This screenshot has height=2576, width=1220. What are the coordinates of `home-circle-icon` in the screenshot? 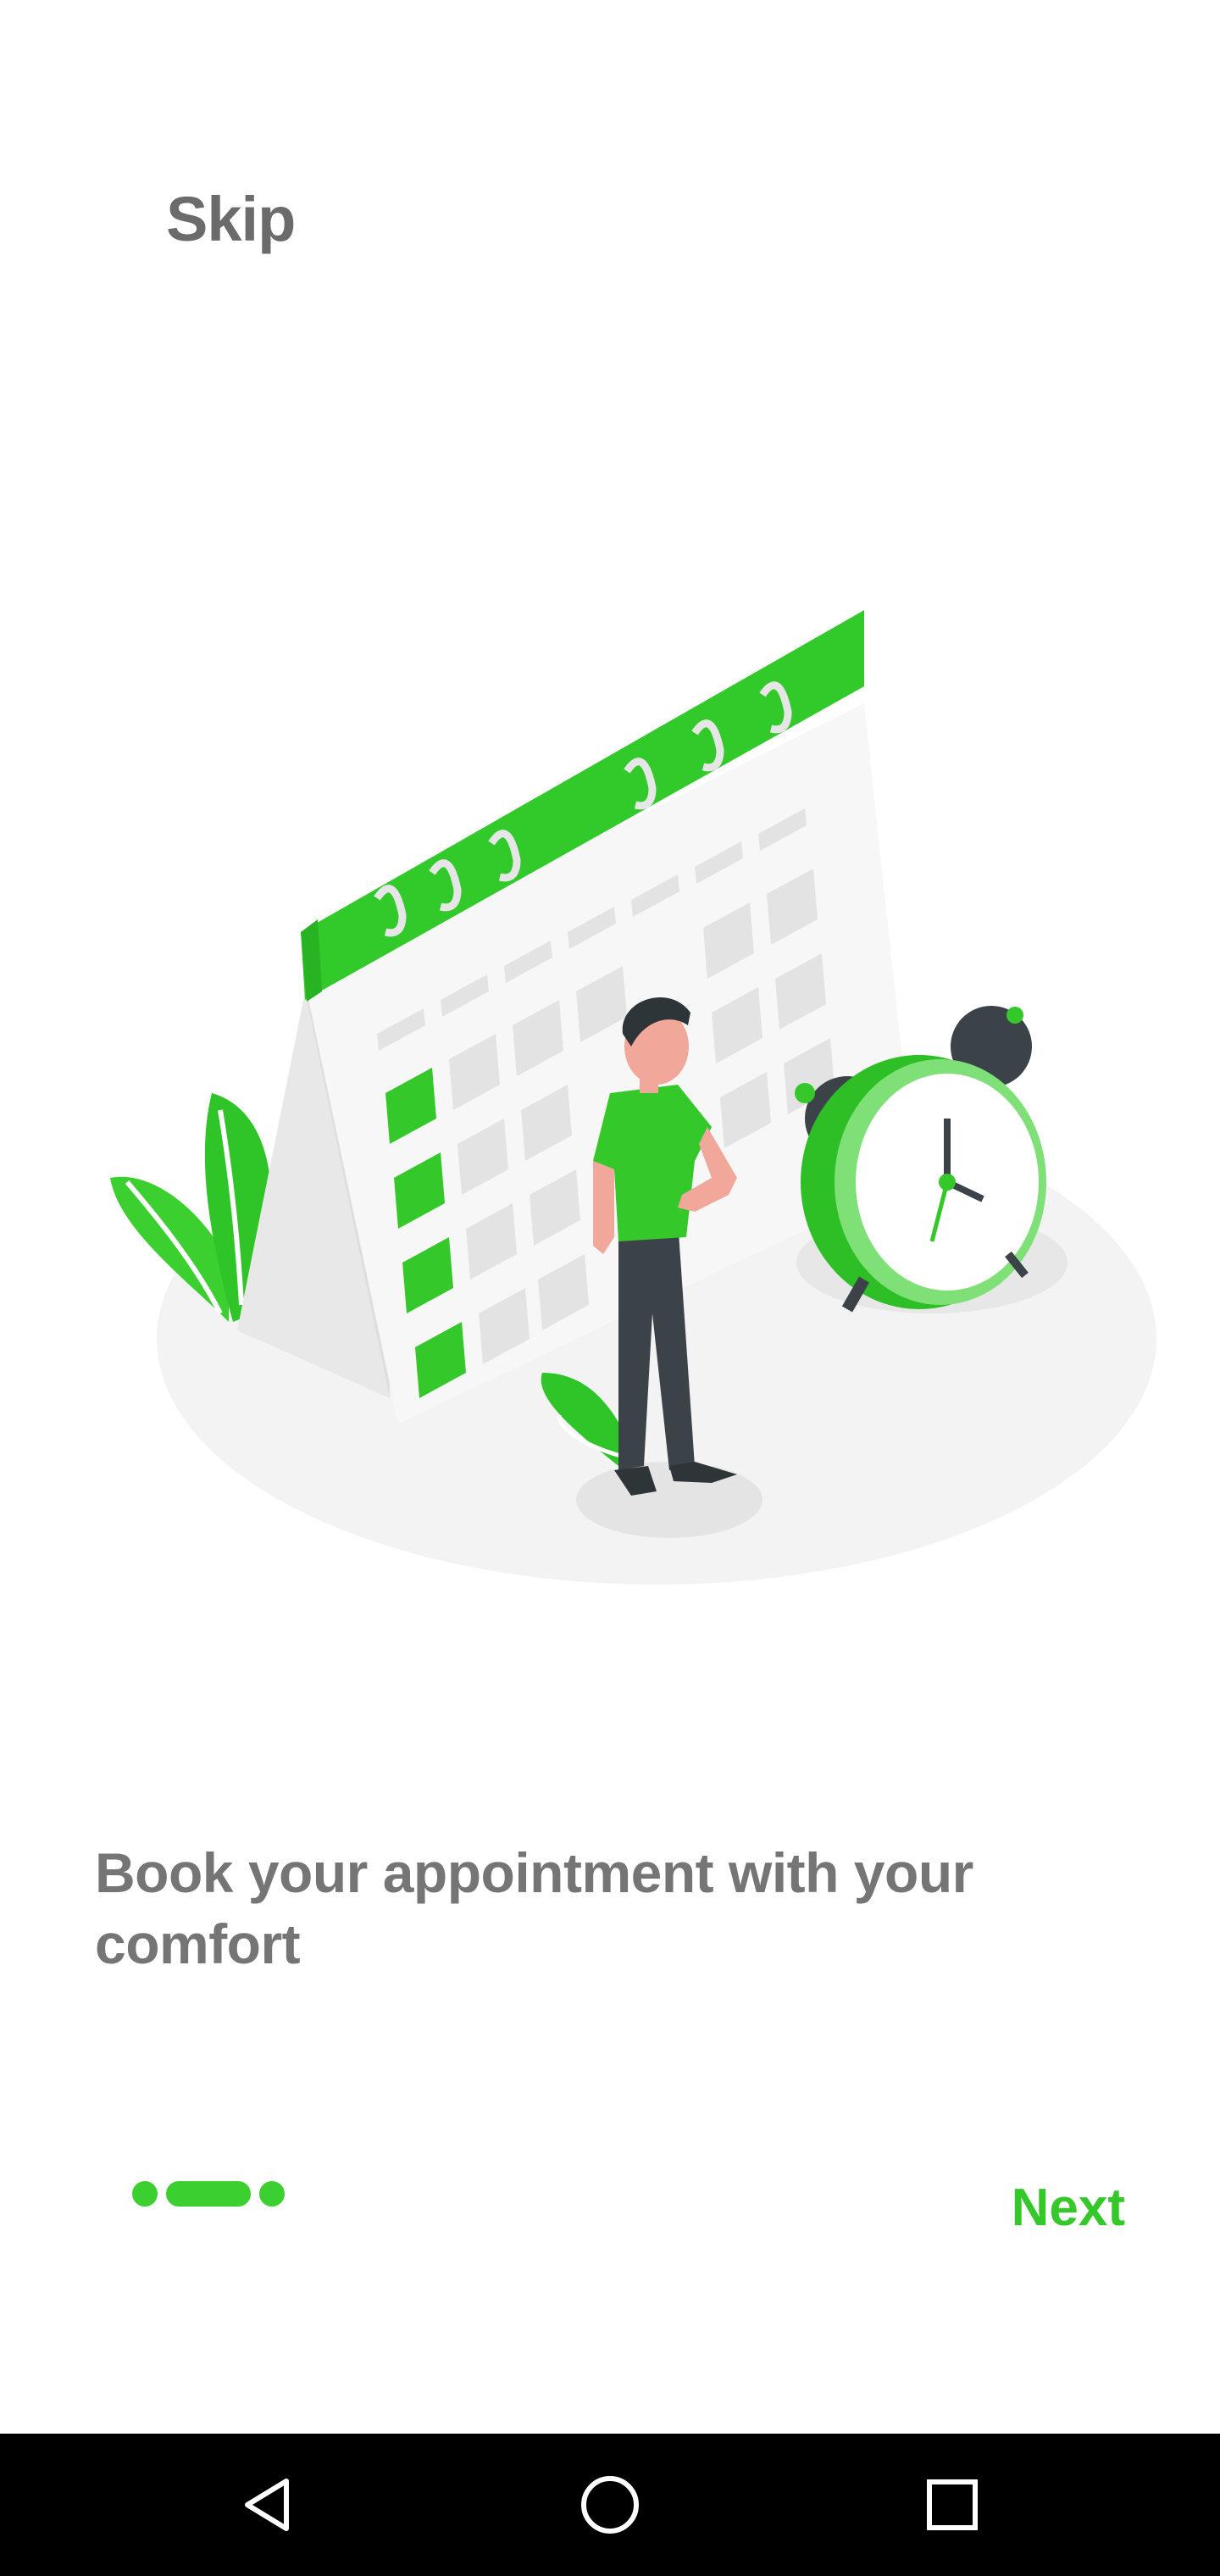 It's located at (610, 2505).